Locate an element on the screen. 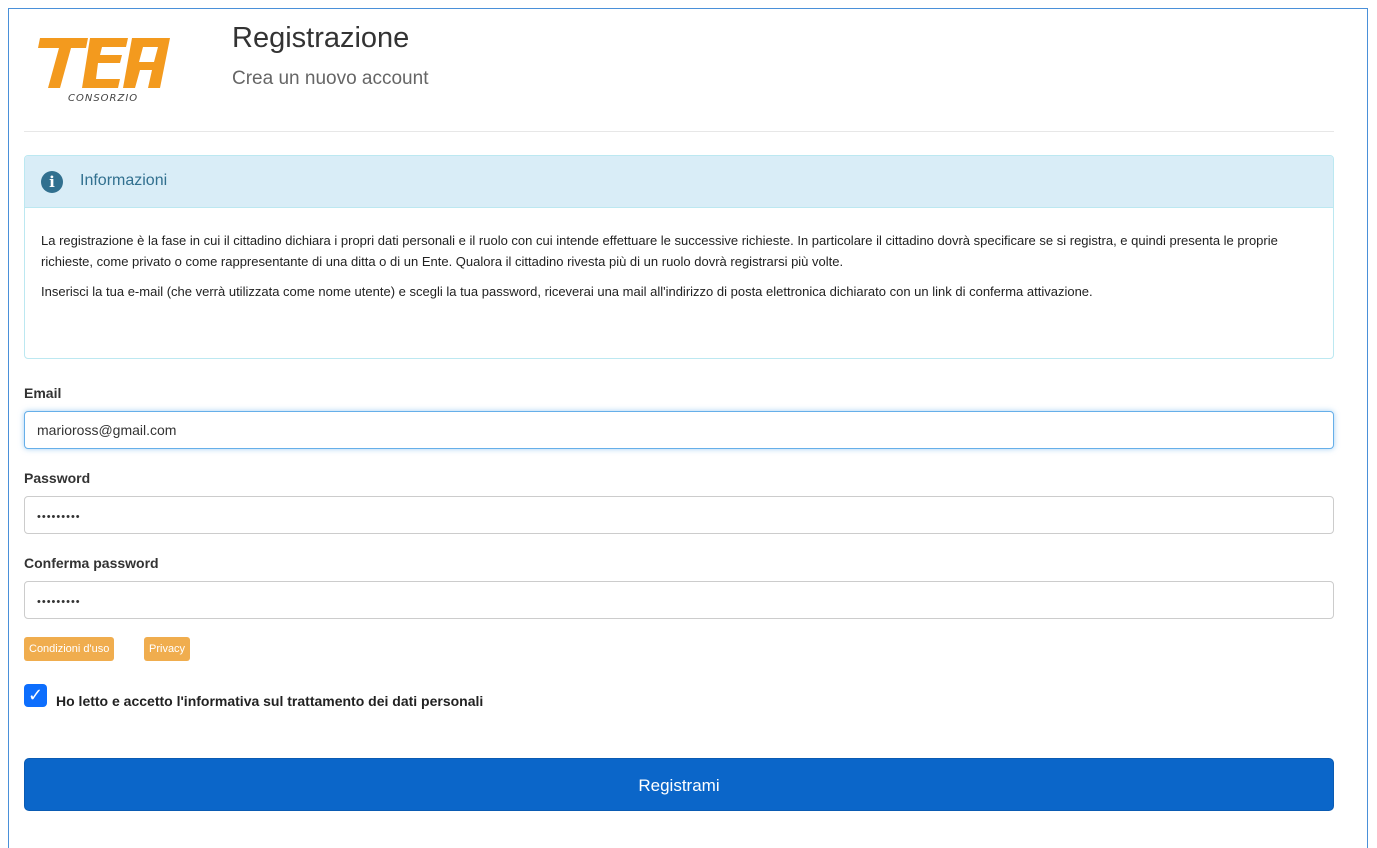  email-field: marioross@gmail.com is located at coordinates (679, 430).